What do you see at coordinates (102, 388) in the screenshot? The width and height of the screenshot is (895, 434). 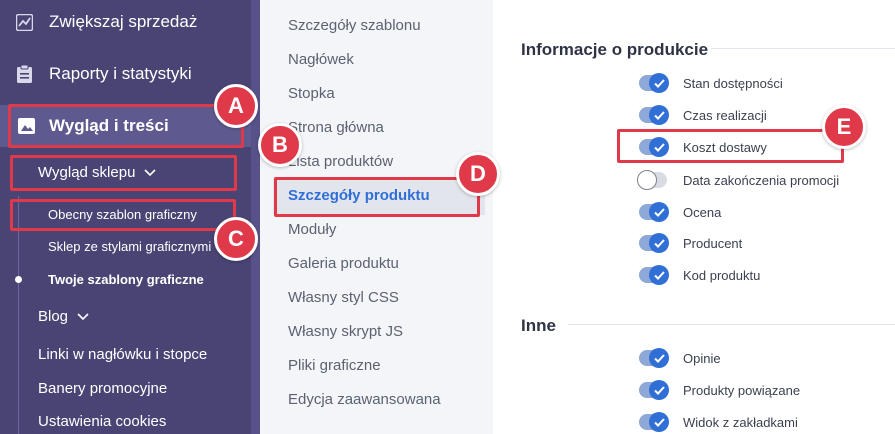 I see `sidebar-item-banners: Banery promocyjne` at bounding box center [102, 388].